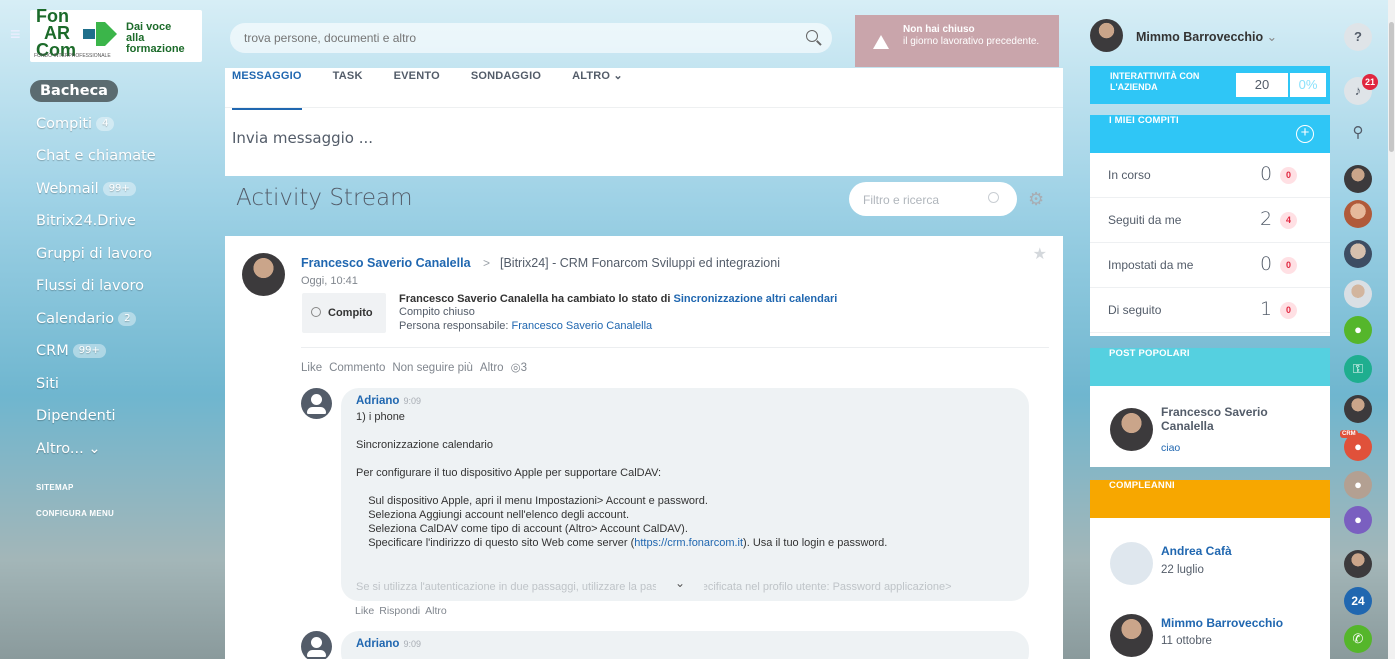 Image resolution: width=1395 pixels, height=659 pixels. Describe the element at coordinates (436, 611) in the screenshot. I see `comment-action: Altro` at that location.